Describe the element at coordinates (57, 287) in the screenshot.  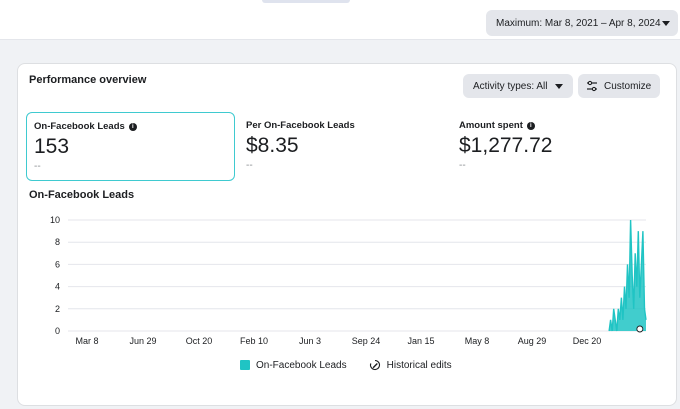
I see `y-tick-label: 4` at that location.